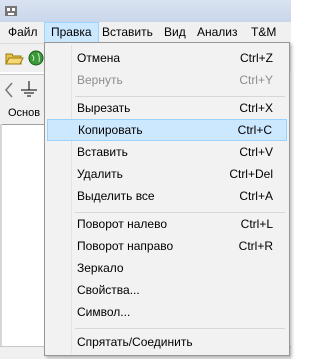 The width and height of the screenshot is (320, 359). I want to click on menu-item-copy: Копировать Ctrl+C, so click(167, 130).